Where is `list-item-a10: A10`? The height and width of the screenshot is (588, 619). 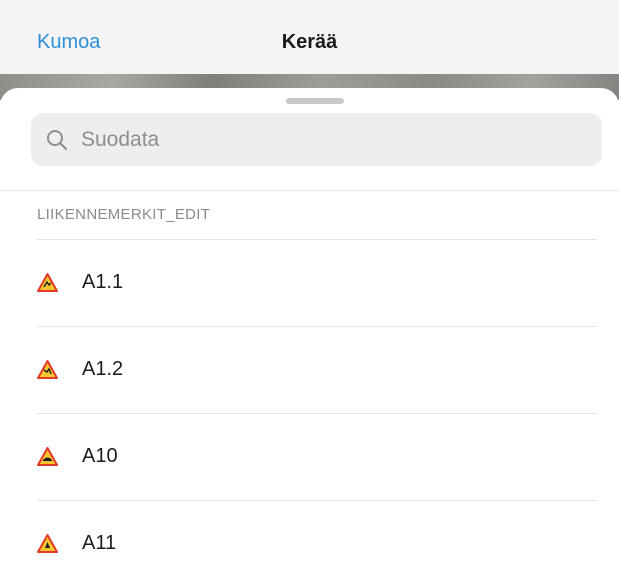 list-item-a10: A10 is located at coordinates (309, 457).